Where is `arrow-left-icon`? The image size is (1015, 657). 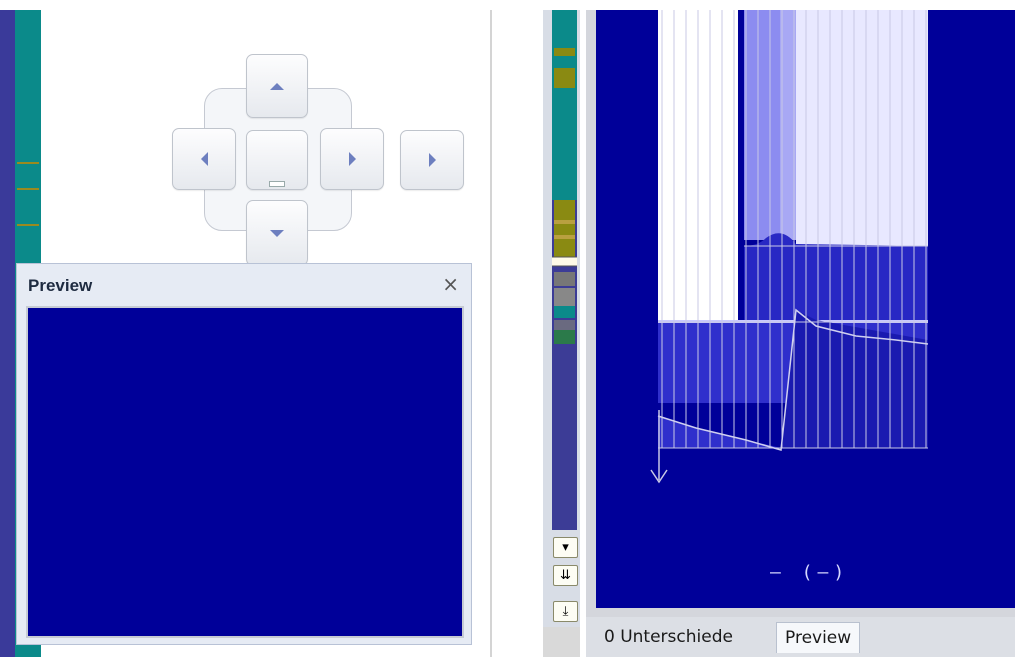
arrow-left-icon is located at coordinates (204, 159).